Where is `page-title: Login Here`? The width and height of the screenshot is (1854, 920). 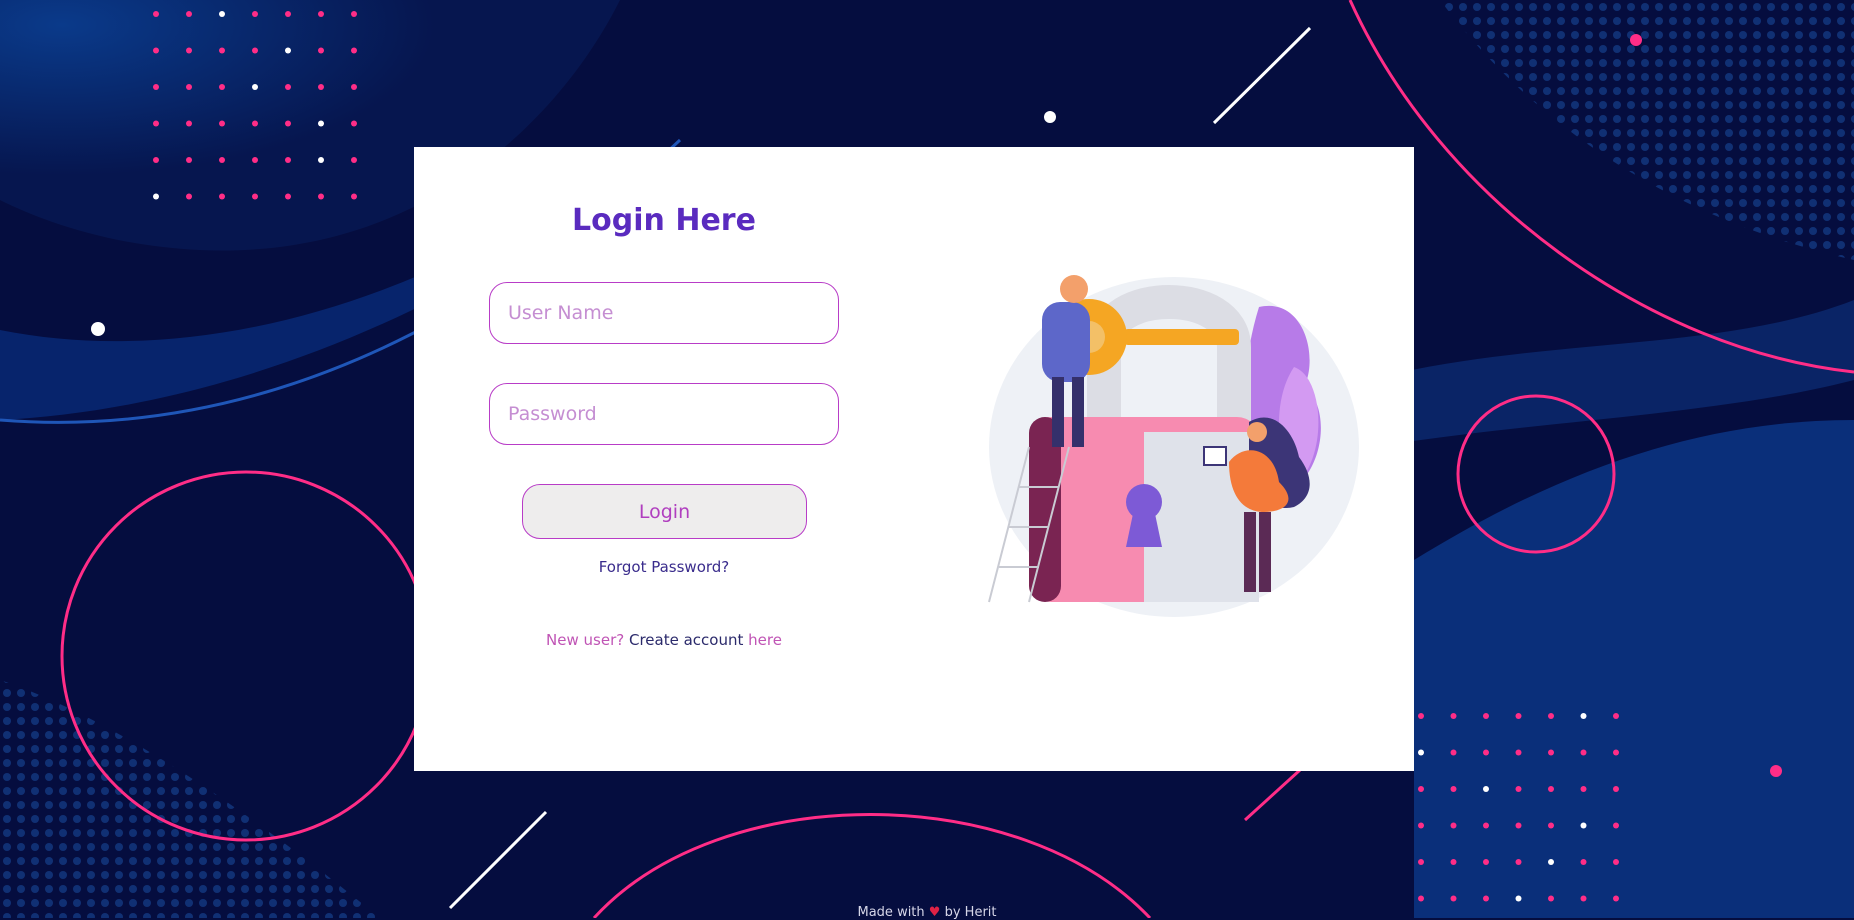
page-title: Login Here is located at coordinates (664, 220).